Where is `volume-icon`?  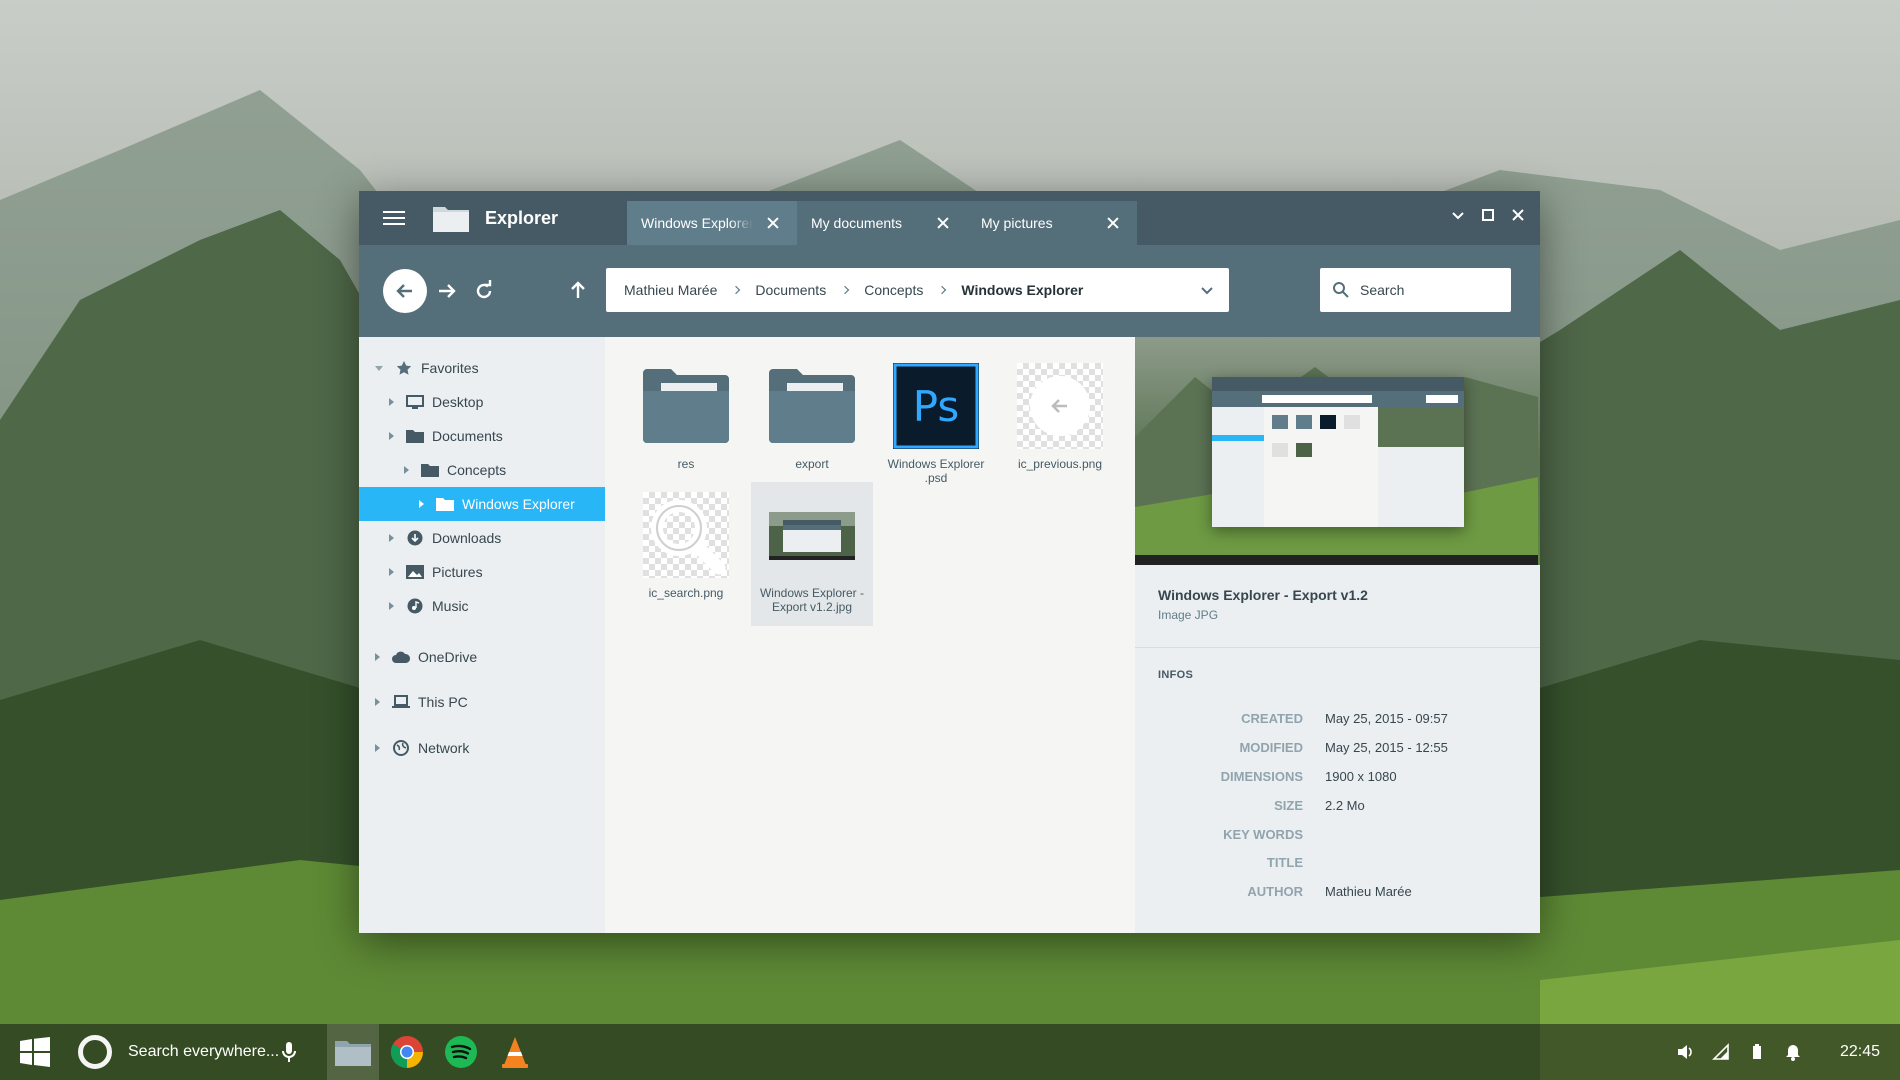
volume-icon is located at coordinates (1685, 1052).